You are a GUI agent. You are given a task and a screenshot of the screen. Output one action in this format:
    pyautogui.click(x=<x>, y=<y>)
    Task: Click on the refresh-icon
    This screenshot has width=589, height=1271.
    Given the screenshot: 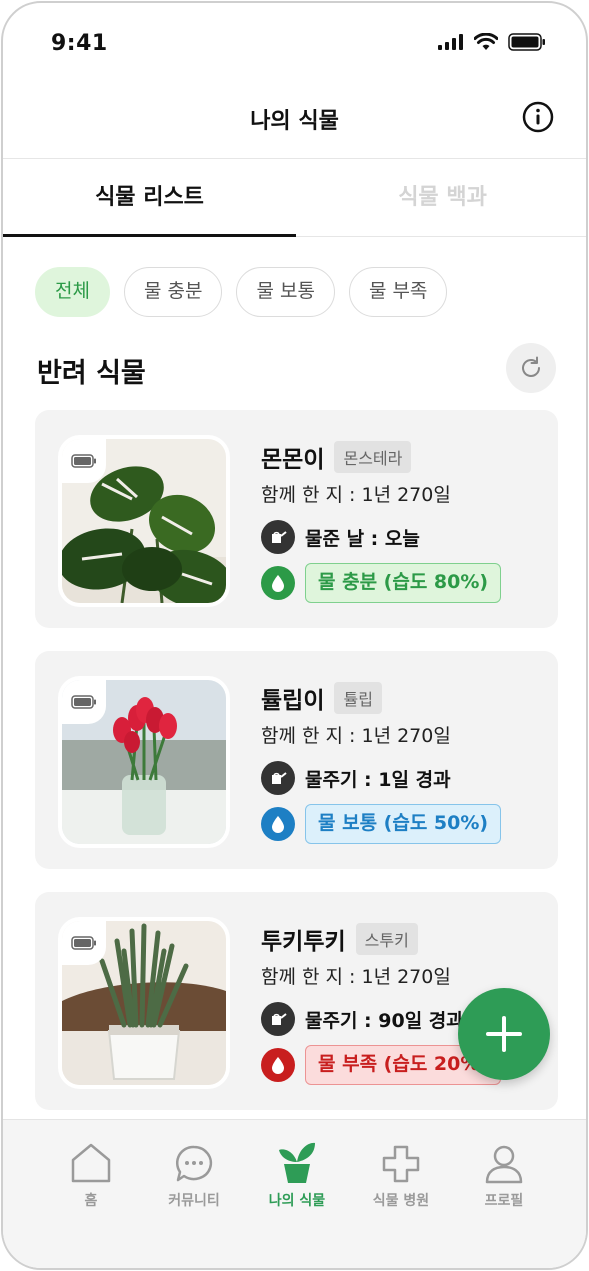 What is the action you would take?
    pyautogui.click(x=531, y=366)
    